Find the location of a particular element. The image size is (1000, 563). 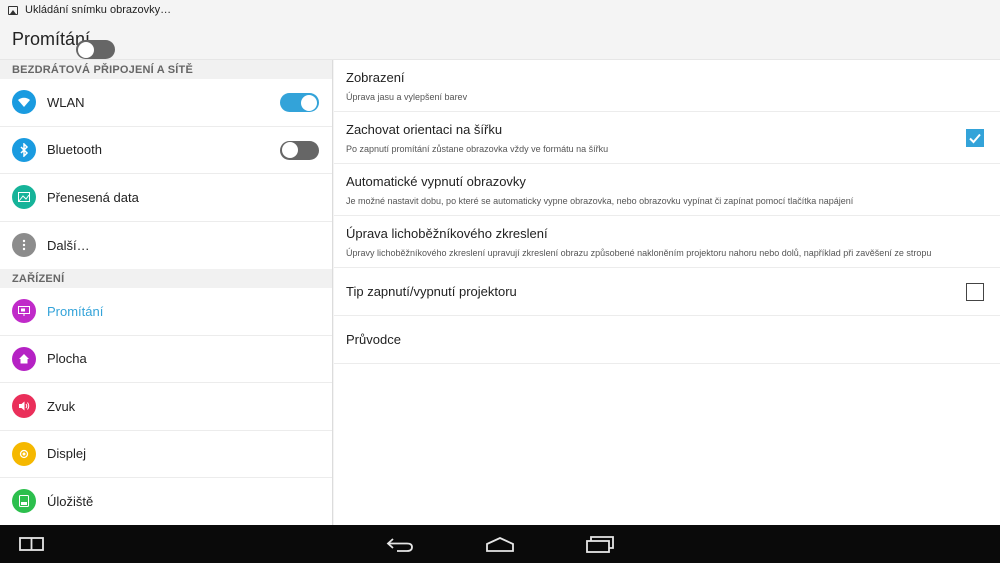

sidebar-item-label: WLAN is located at coordinates (66, 102).